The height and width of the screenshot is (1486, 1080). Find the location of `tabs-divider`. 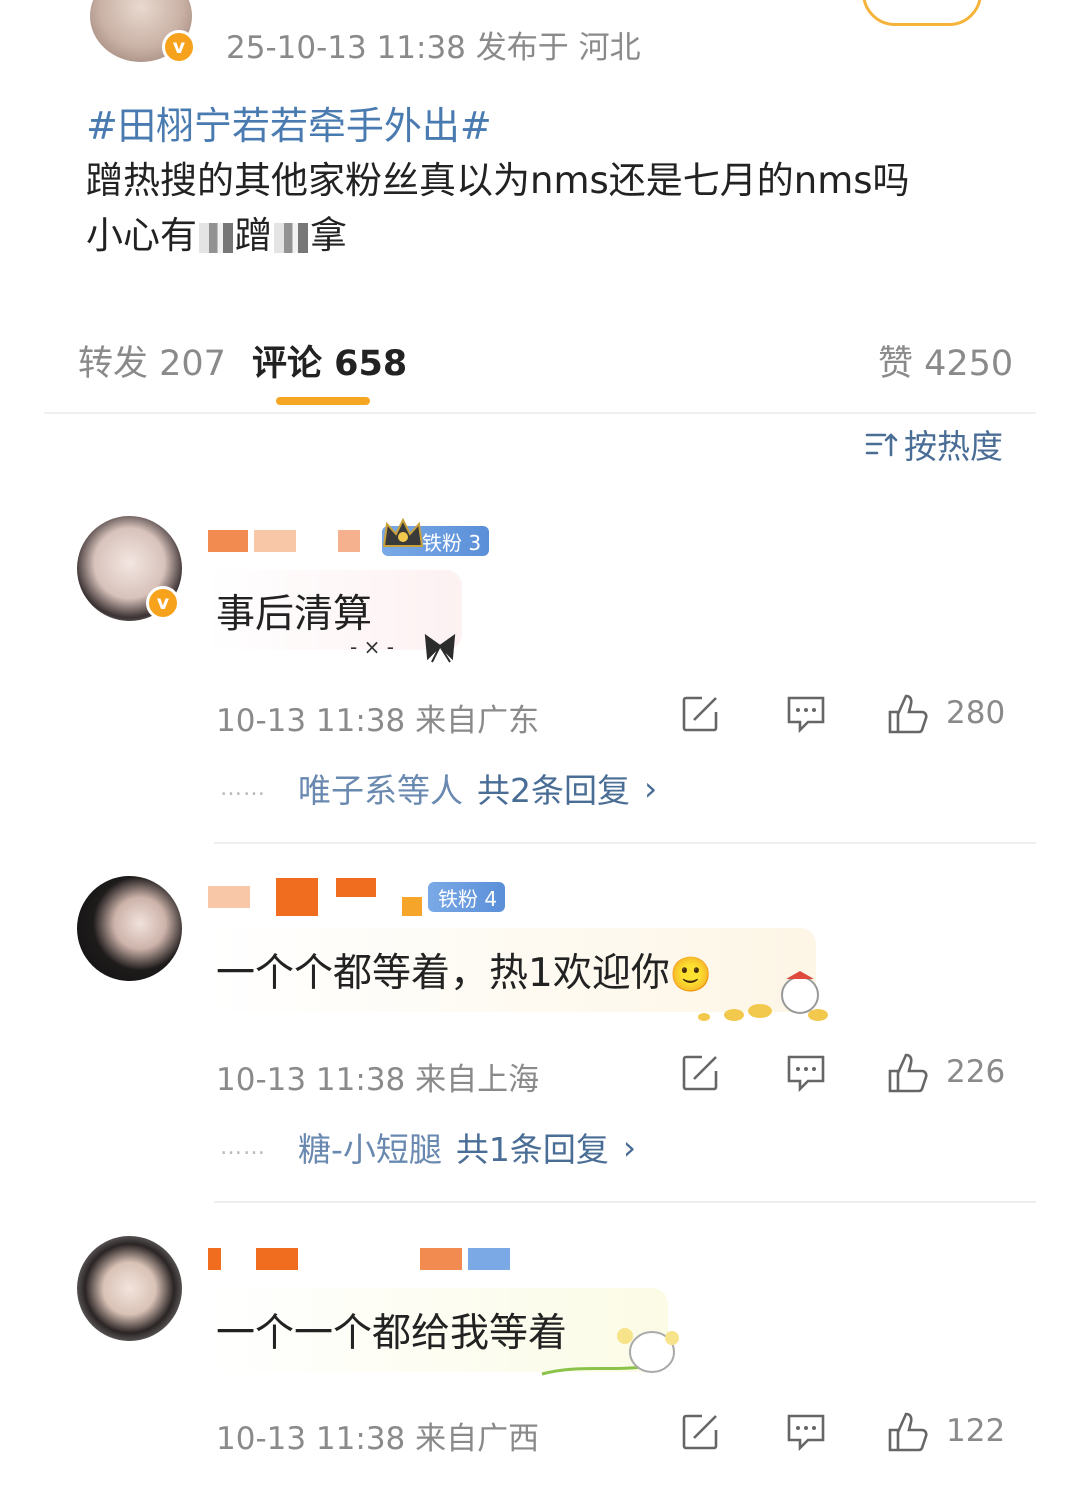

tabs-divider is located at coordinates (540, 413).